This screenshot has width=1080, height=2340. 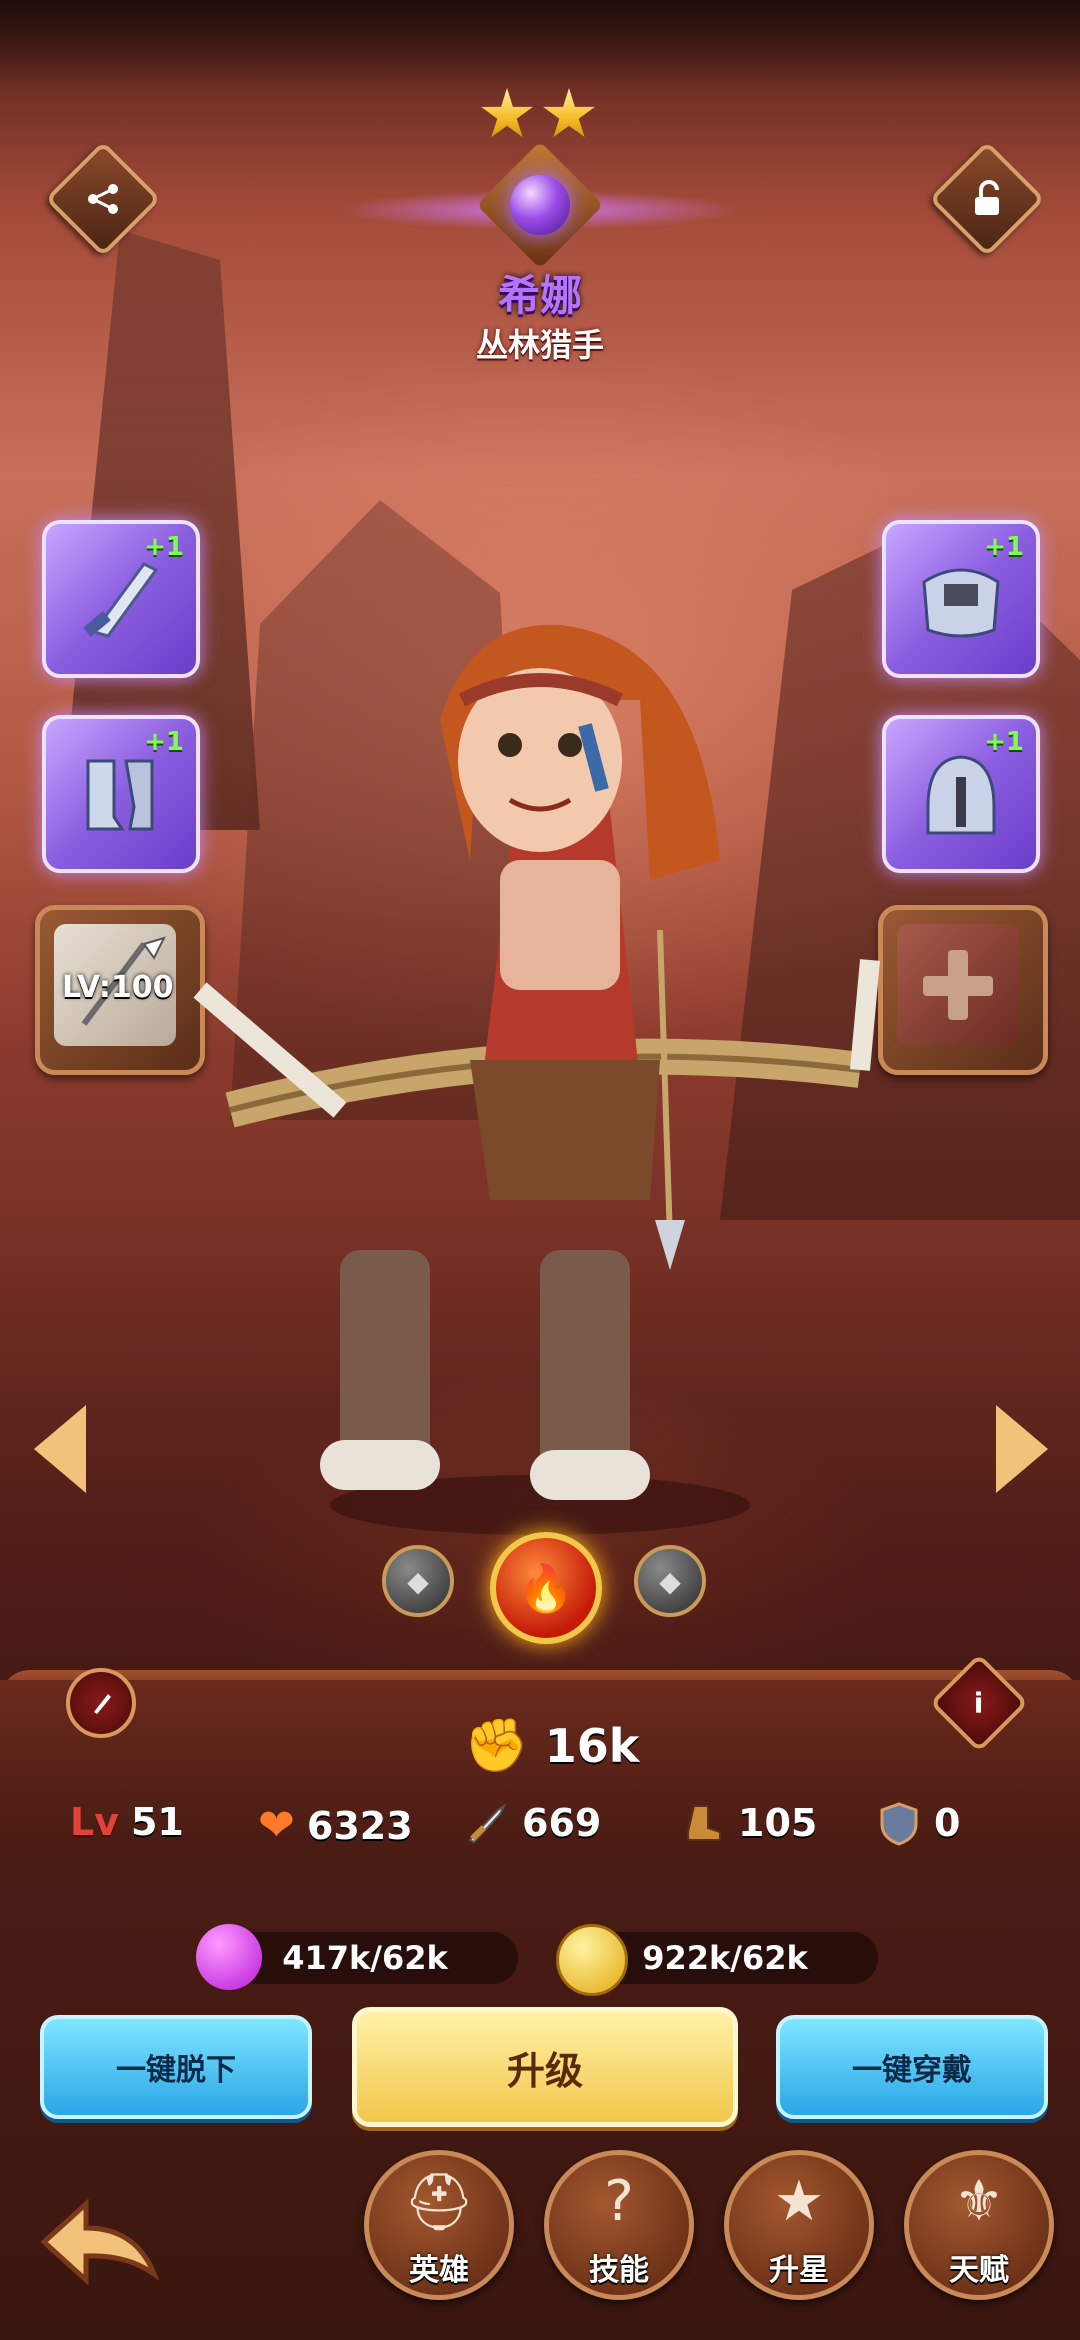 I want to click on fire-element-icon: 🔥, so click(x=546, y=1588).